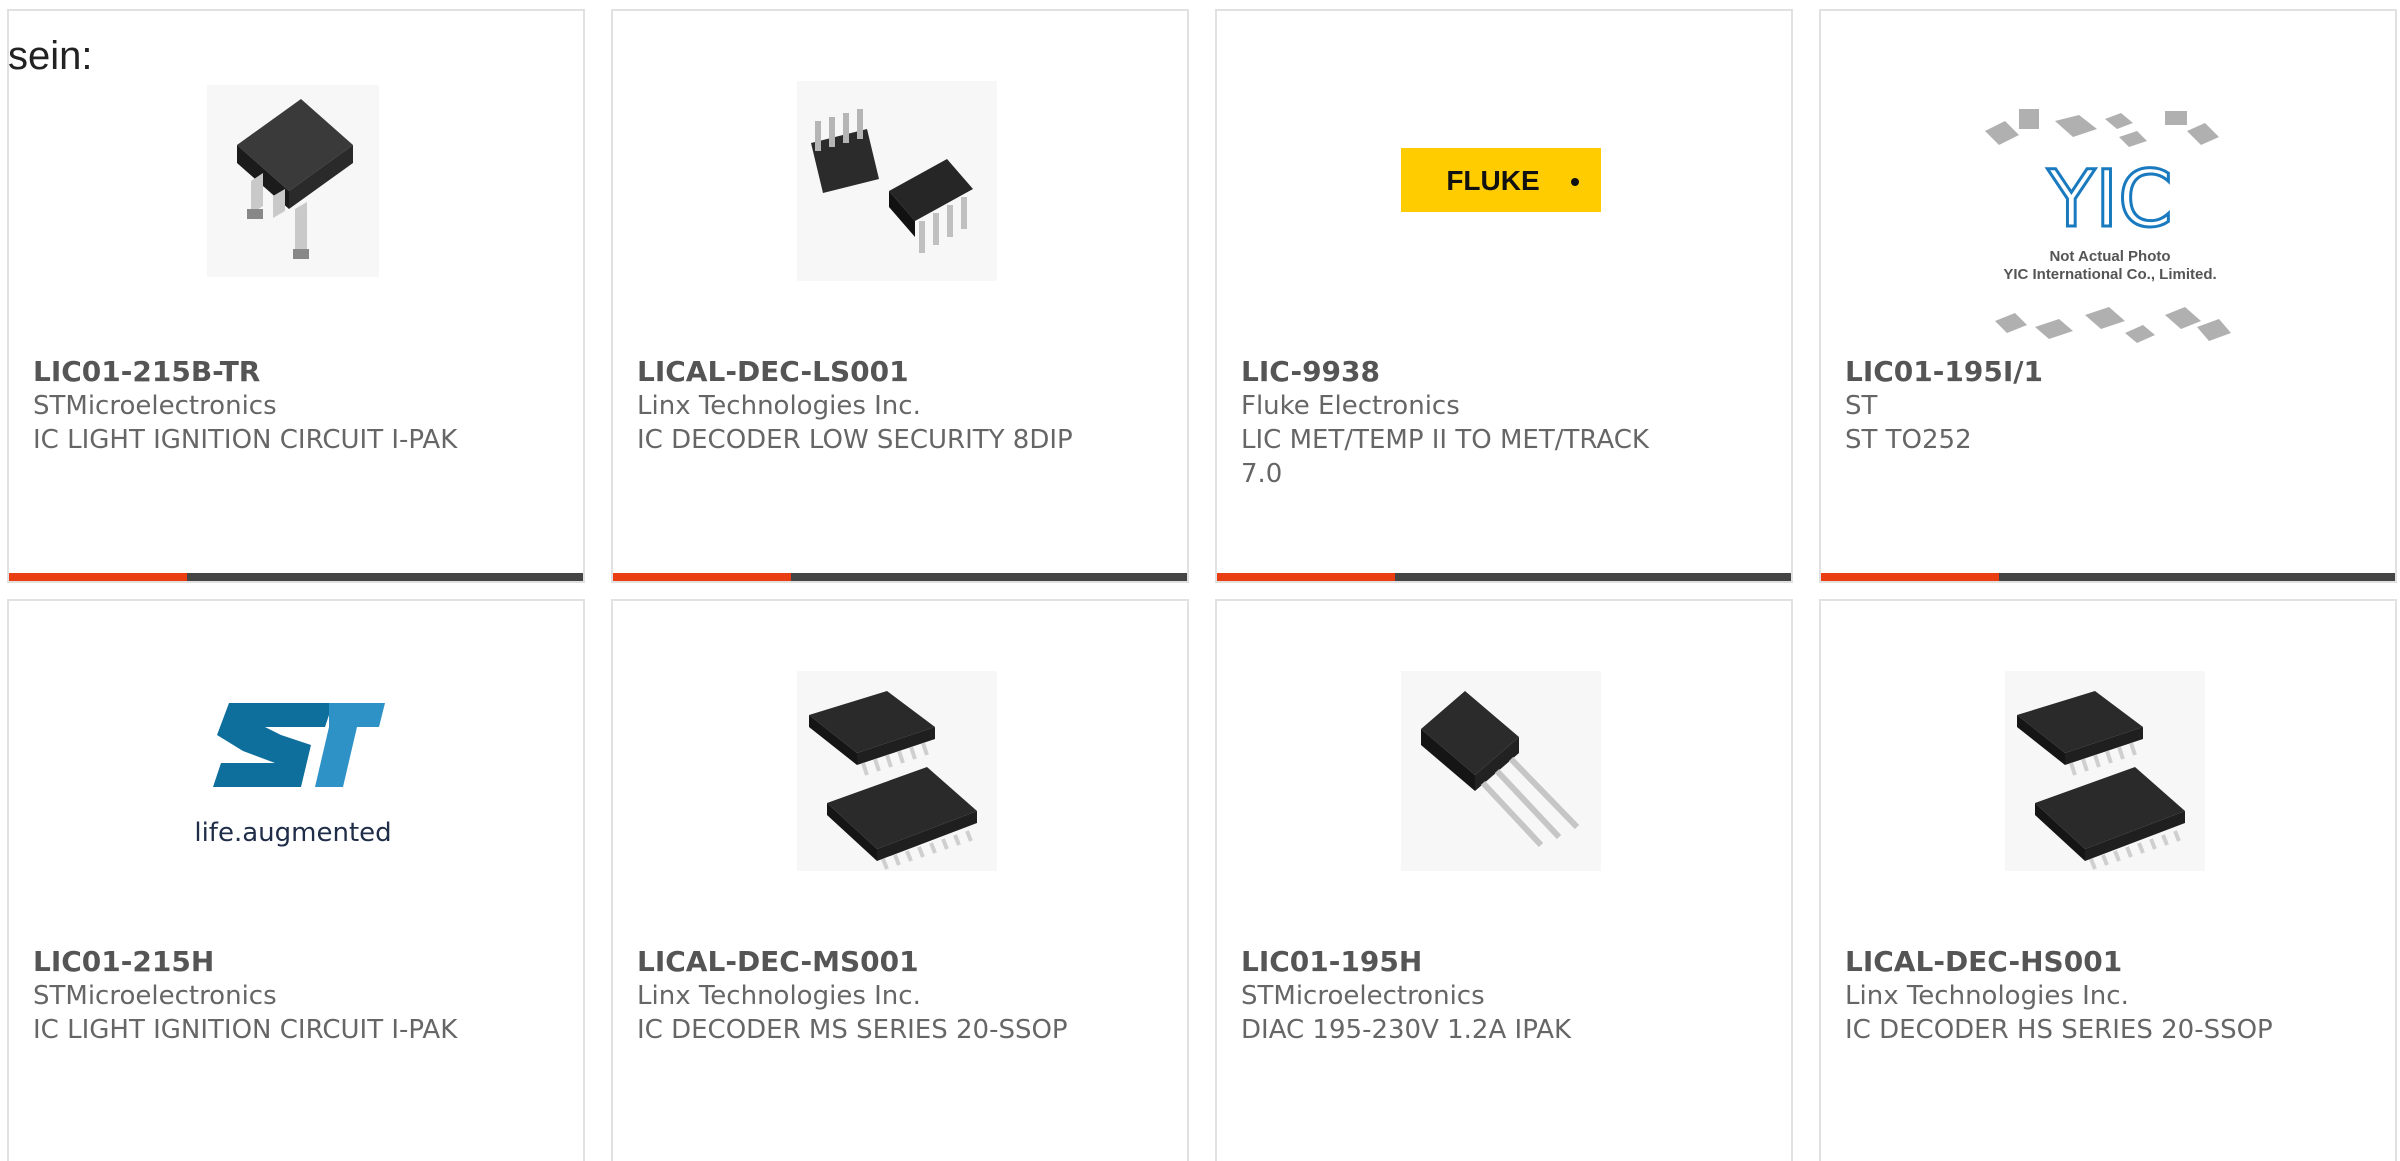 The width and height of the screenshot is (2400, 1161). I want to click on product-image: life.augmented, so click(293, 771).